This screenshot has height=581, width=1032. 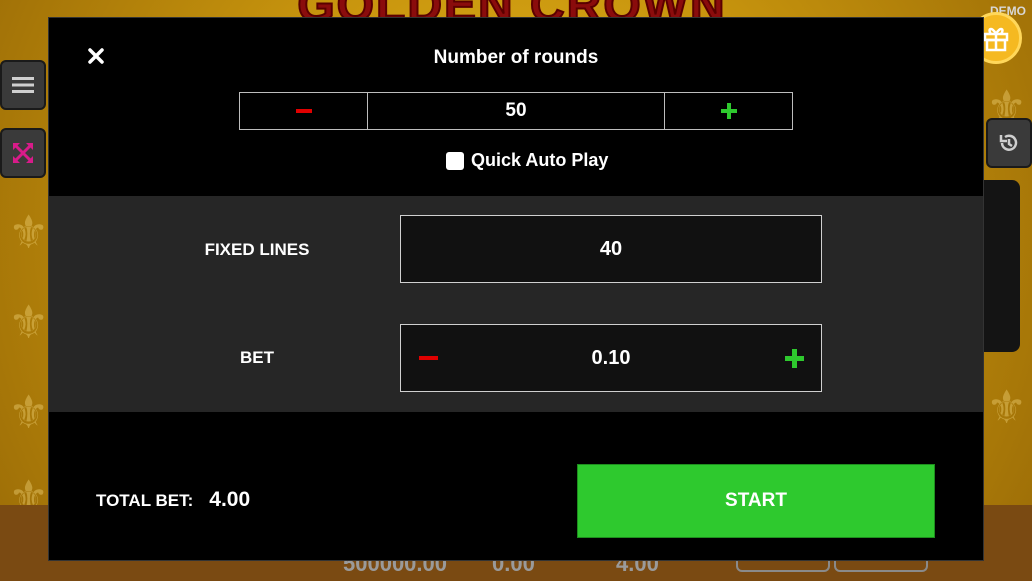 I want to click on bet-value: 0.10, so click(x=611, y=357).